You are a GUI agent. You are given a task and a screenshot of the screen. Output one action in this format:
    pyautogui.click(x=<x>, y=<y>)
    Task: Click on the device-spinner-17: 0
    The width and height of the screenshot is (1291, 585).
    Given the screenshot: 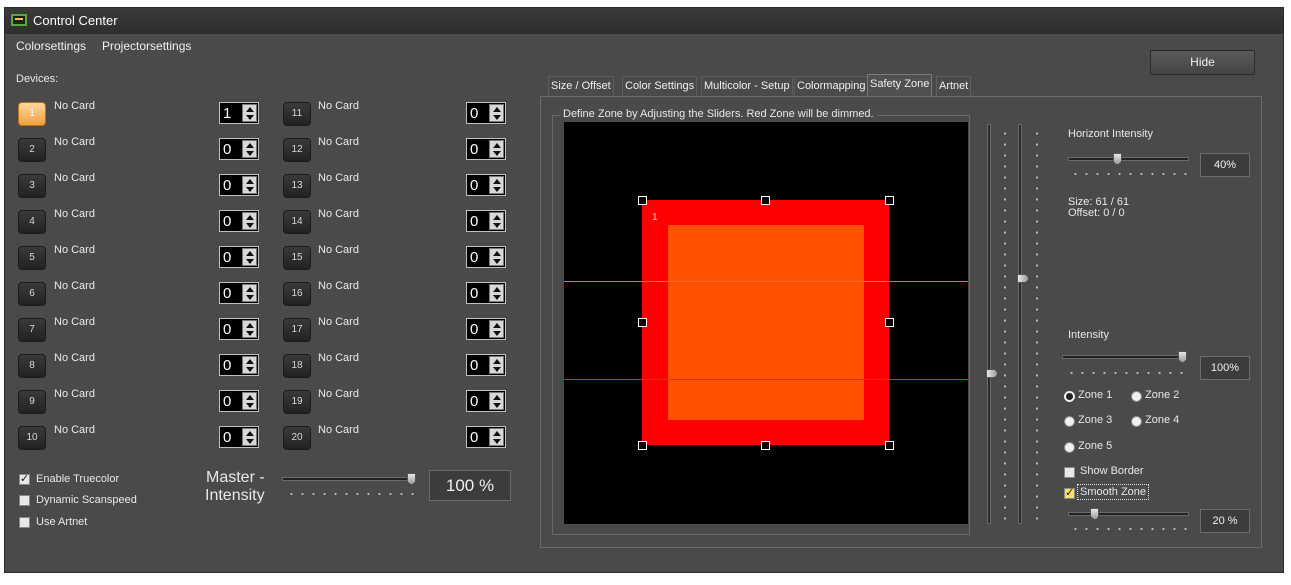 What is the action you would take?
    pyautogui.click(x=486, y=329)
    